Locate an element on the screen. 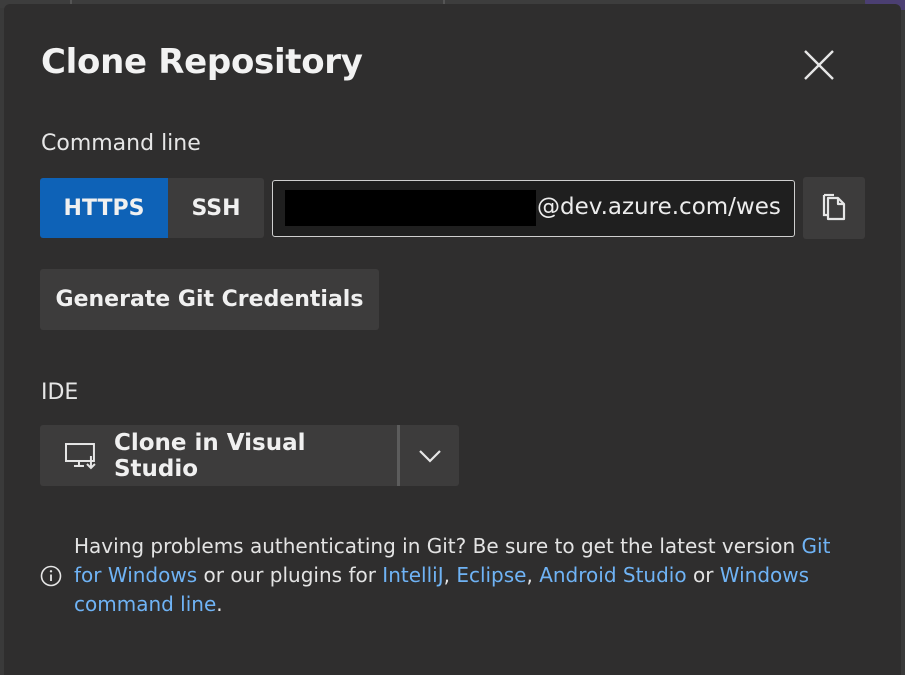  help-text-or: or is located at coordinates (703, 575).